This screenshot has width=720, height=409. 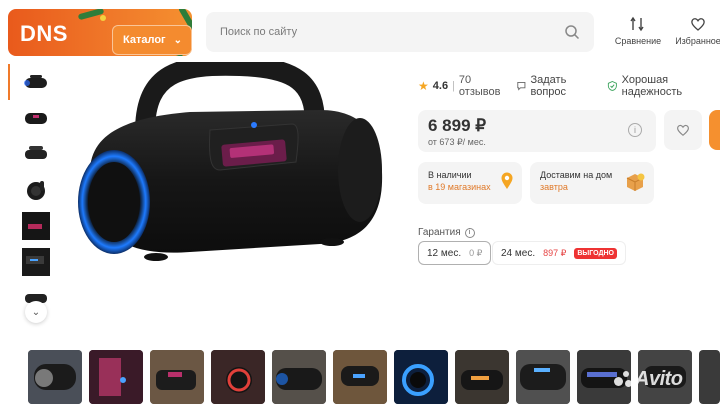 I want to click on compare-label: Сравнение, so click(x=638, y=41).